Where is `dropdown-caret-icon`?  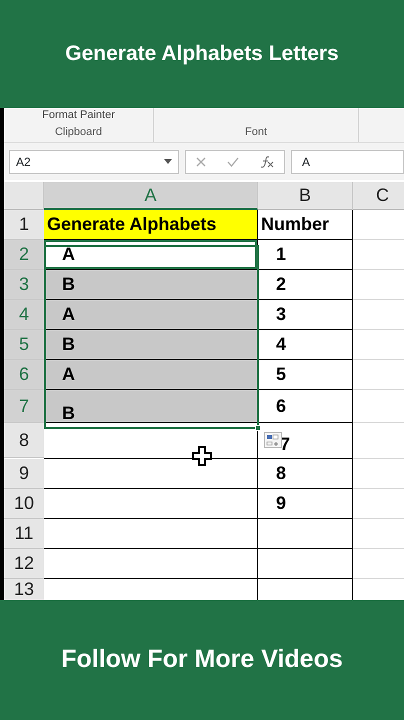 dropdown-caret-icon is located at coordinates (168, 161).